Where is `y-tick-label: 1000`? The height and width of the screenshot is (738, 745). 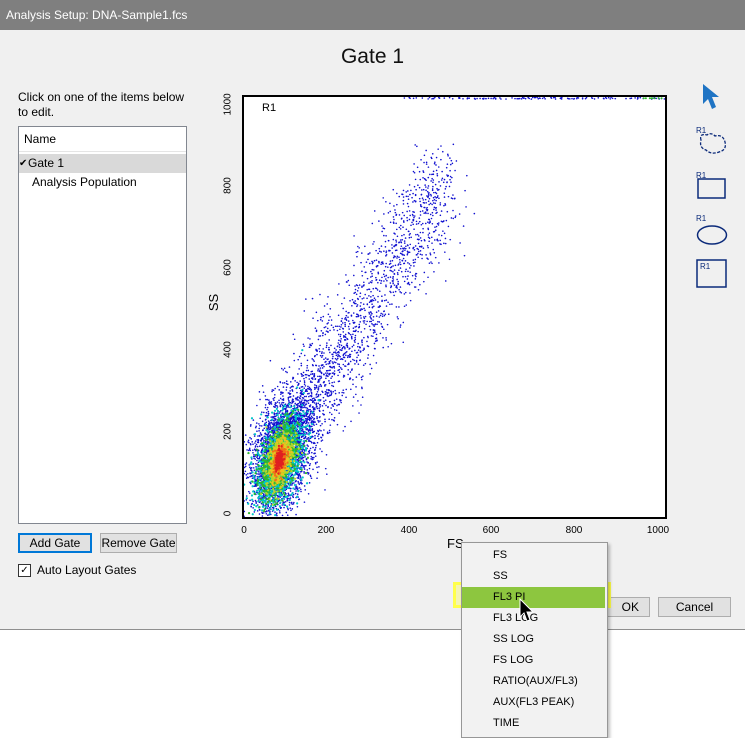
y-tick-label: 1000 is located at coordinates (228, 104).